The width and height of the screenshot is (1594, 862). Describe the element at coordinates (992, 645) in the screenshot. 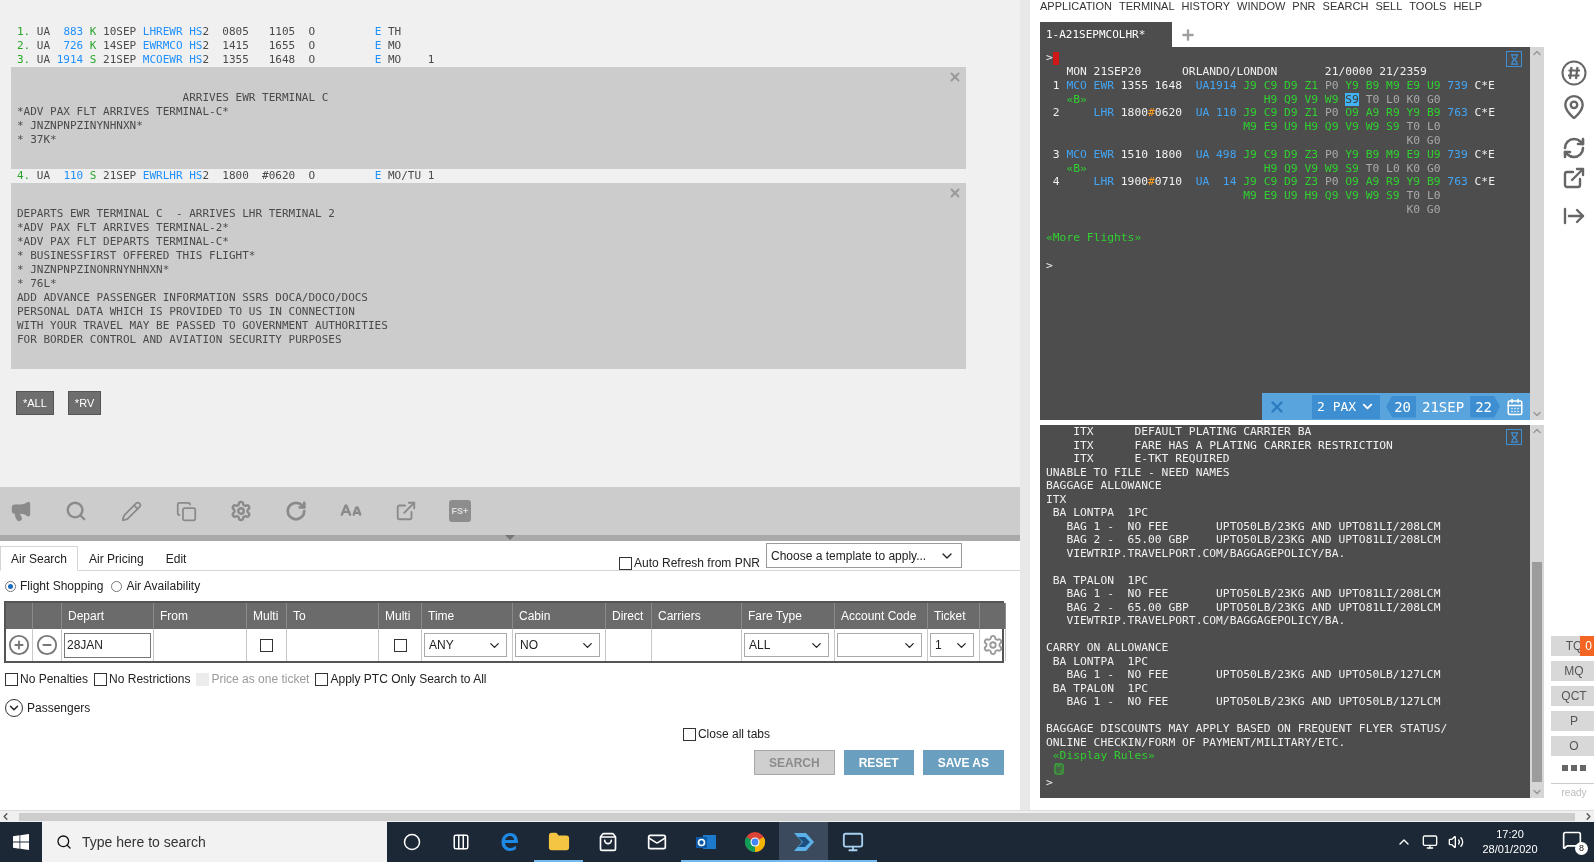

I see `settings-icon` at that location.